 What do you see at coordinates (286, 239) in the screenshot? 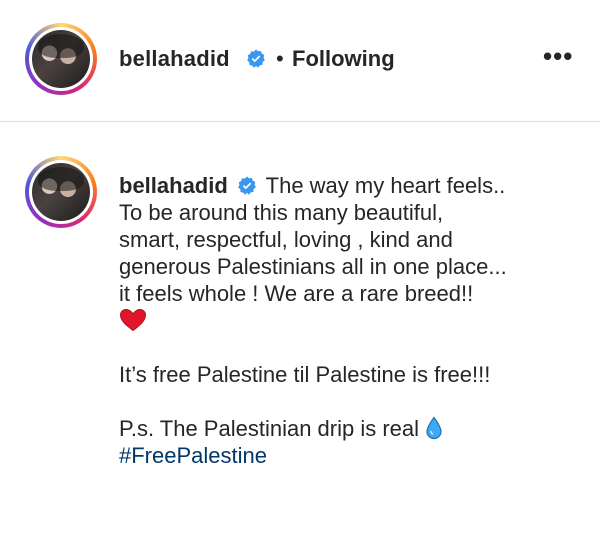
I see `caption-line-3: smart, respectful, loving , kind and` at bounding box center [286, 239].